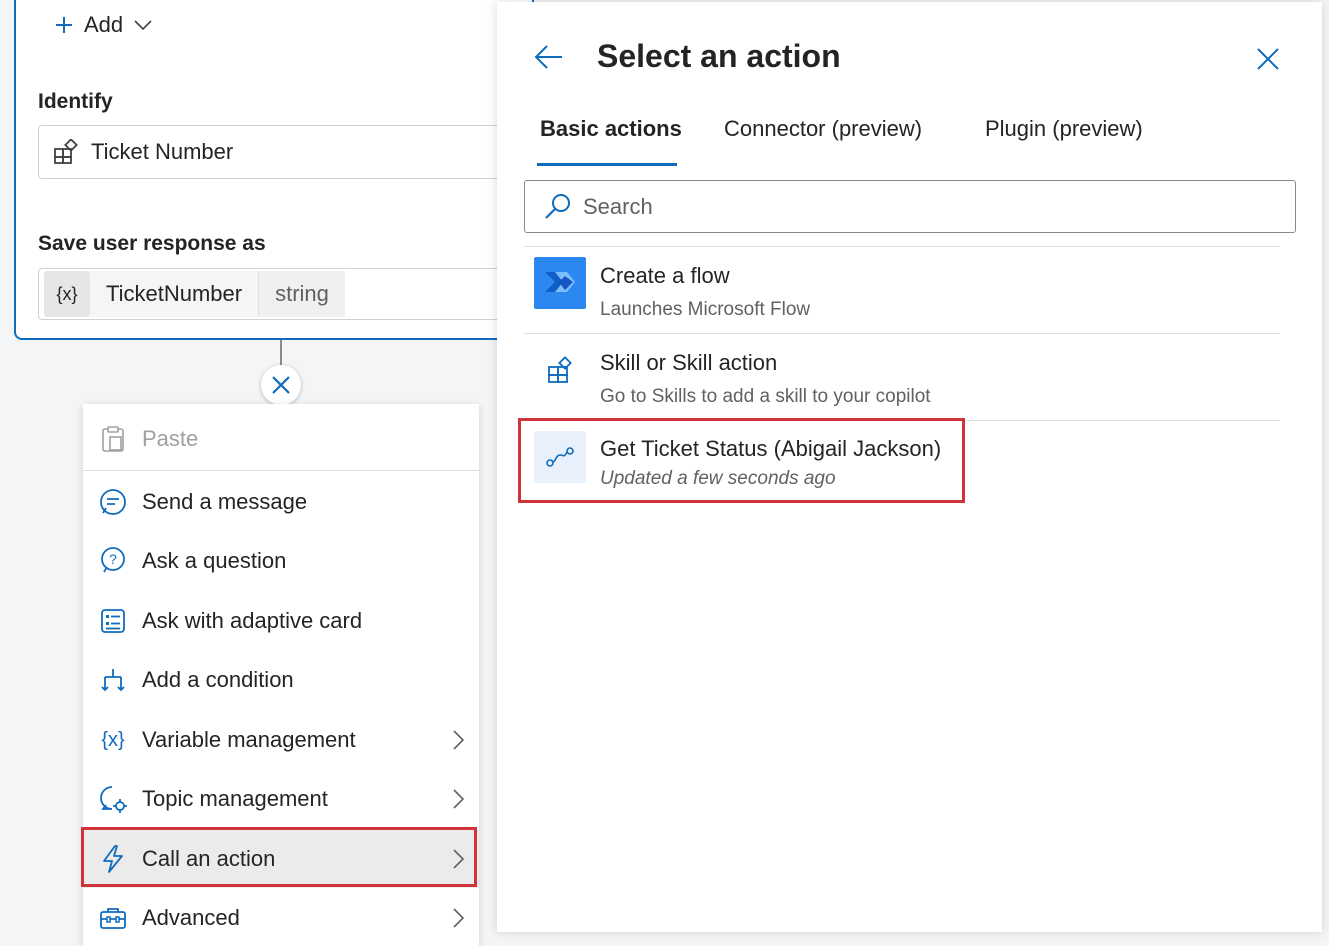 This screenshot has width=1329, height=946. I want to click on variable-type: string, so click(301, 294).